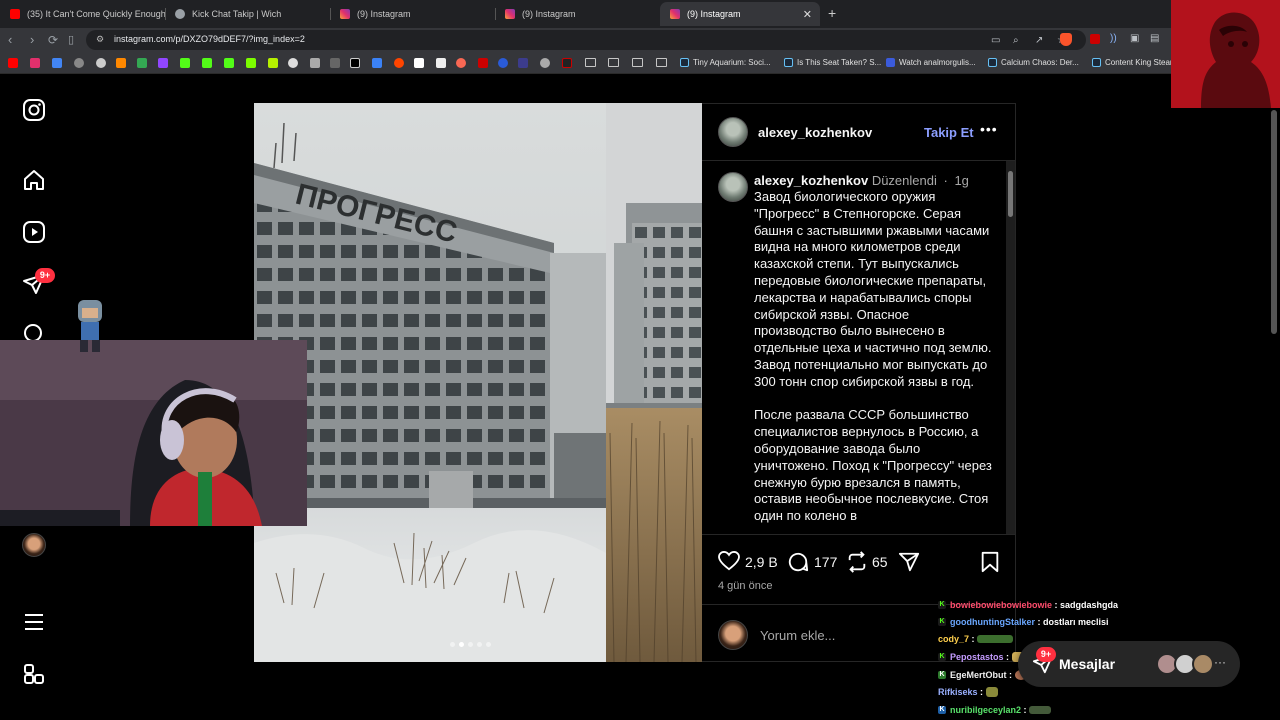 The image size is (1280, 720). Describe the element at coordinates (34, 674) in the screenshot. I see `apps-icon` at that location.